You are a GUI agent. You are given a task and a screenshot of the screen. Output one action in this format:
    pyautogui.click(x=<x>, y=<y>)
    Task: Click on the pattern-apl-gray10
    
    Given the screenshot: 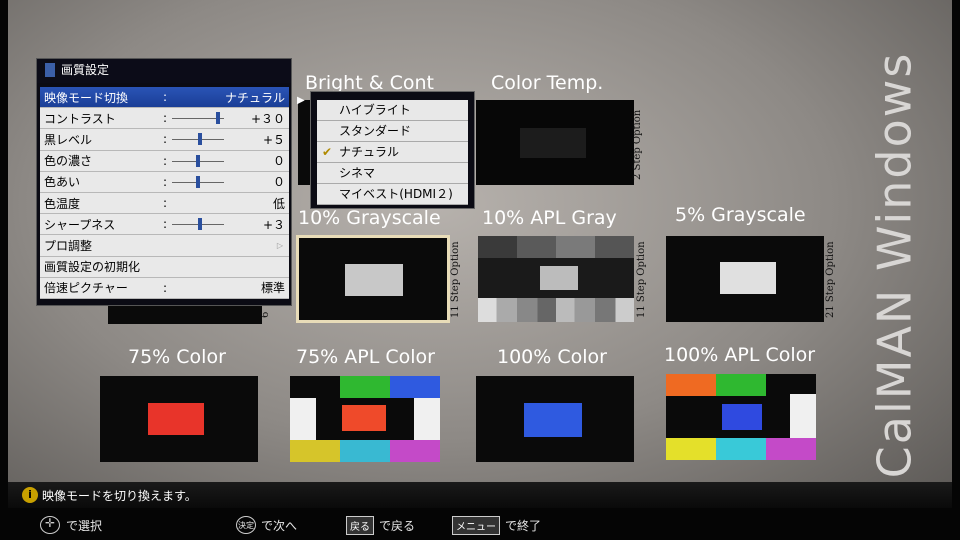 What is the action you would take?
    pyautogui.click(x=556, y=279)
    